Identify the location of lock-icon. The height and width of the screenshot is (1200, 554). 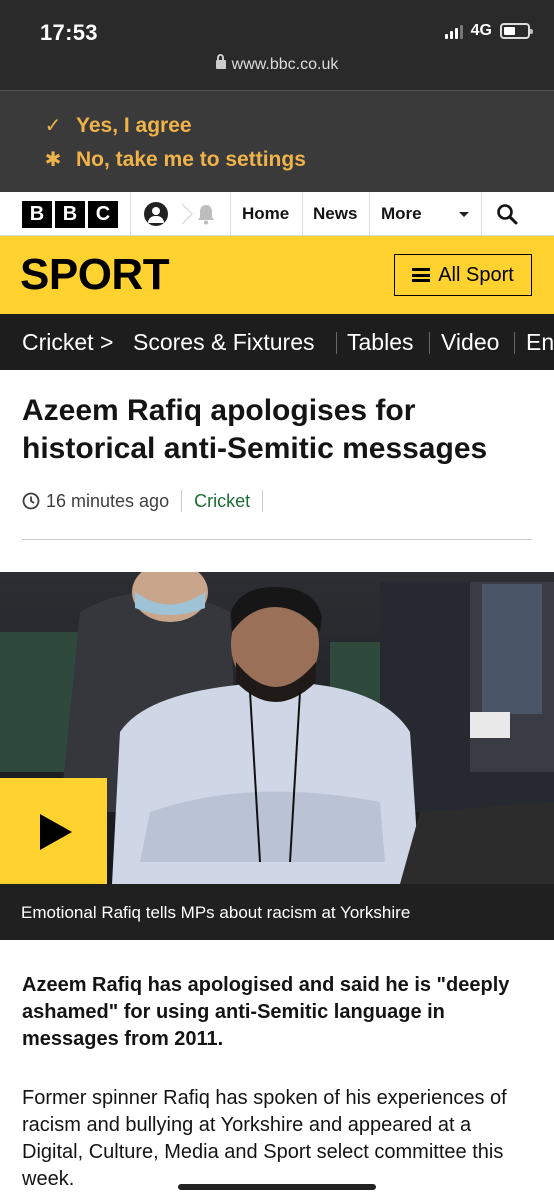
(220, 61).